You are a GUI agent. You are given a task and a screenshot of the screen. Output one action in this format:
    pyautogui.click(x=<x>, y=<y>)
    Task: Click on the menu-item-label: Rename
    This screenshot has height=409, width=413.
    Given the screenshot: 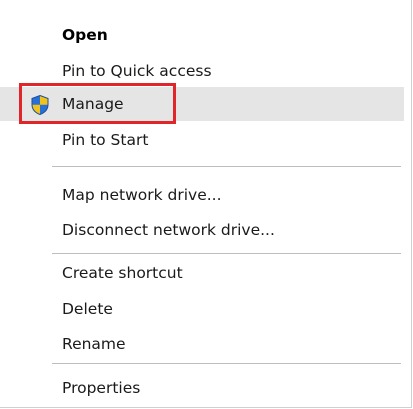 What is the action you would take?
    pyautogui.click(x=94, y=344)
    